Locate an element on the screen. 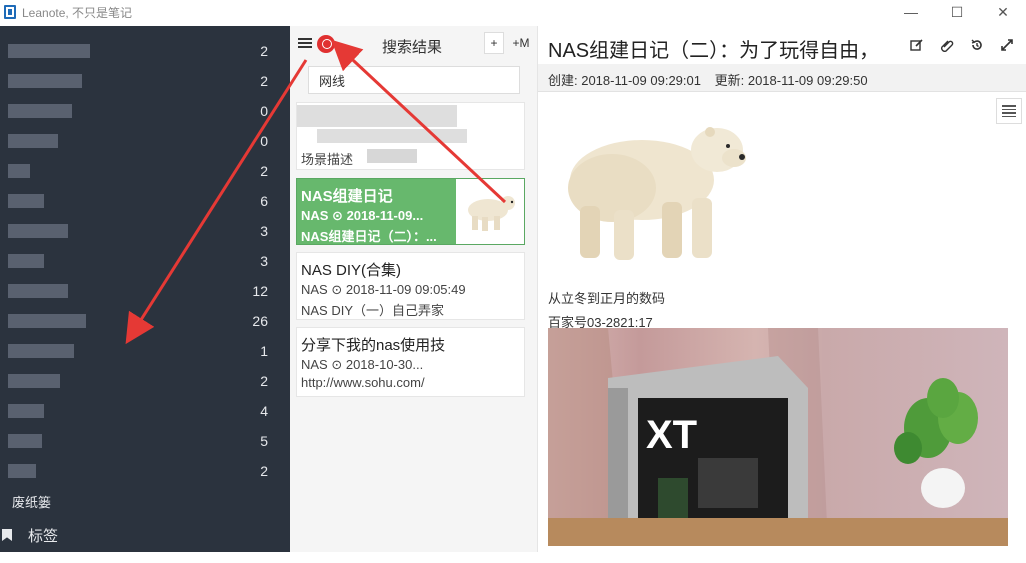 The width and height of the screenshot is (1026, 563). notebook-count: 6 is located at coordinates (264, 201).